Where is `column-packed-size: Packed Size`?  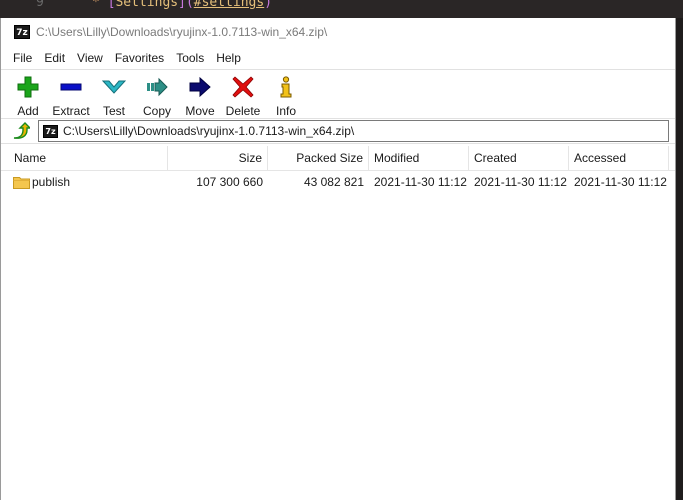
column-packed-size: Packed Size is located at coordinates (318, 158).